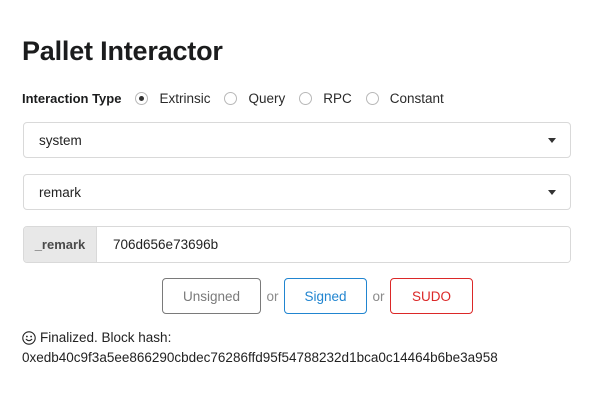 This screenshot has height=400, width=594. I want to click on sudo-button: SUDO, so click(431, 296).